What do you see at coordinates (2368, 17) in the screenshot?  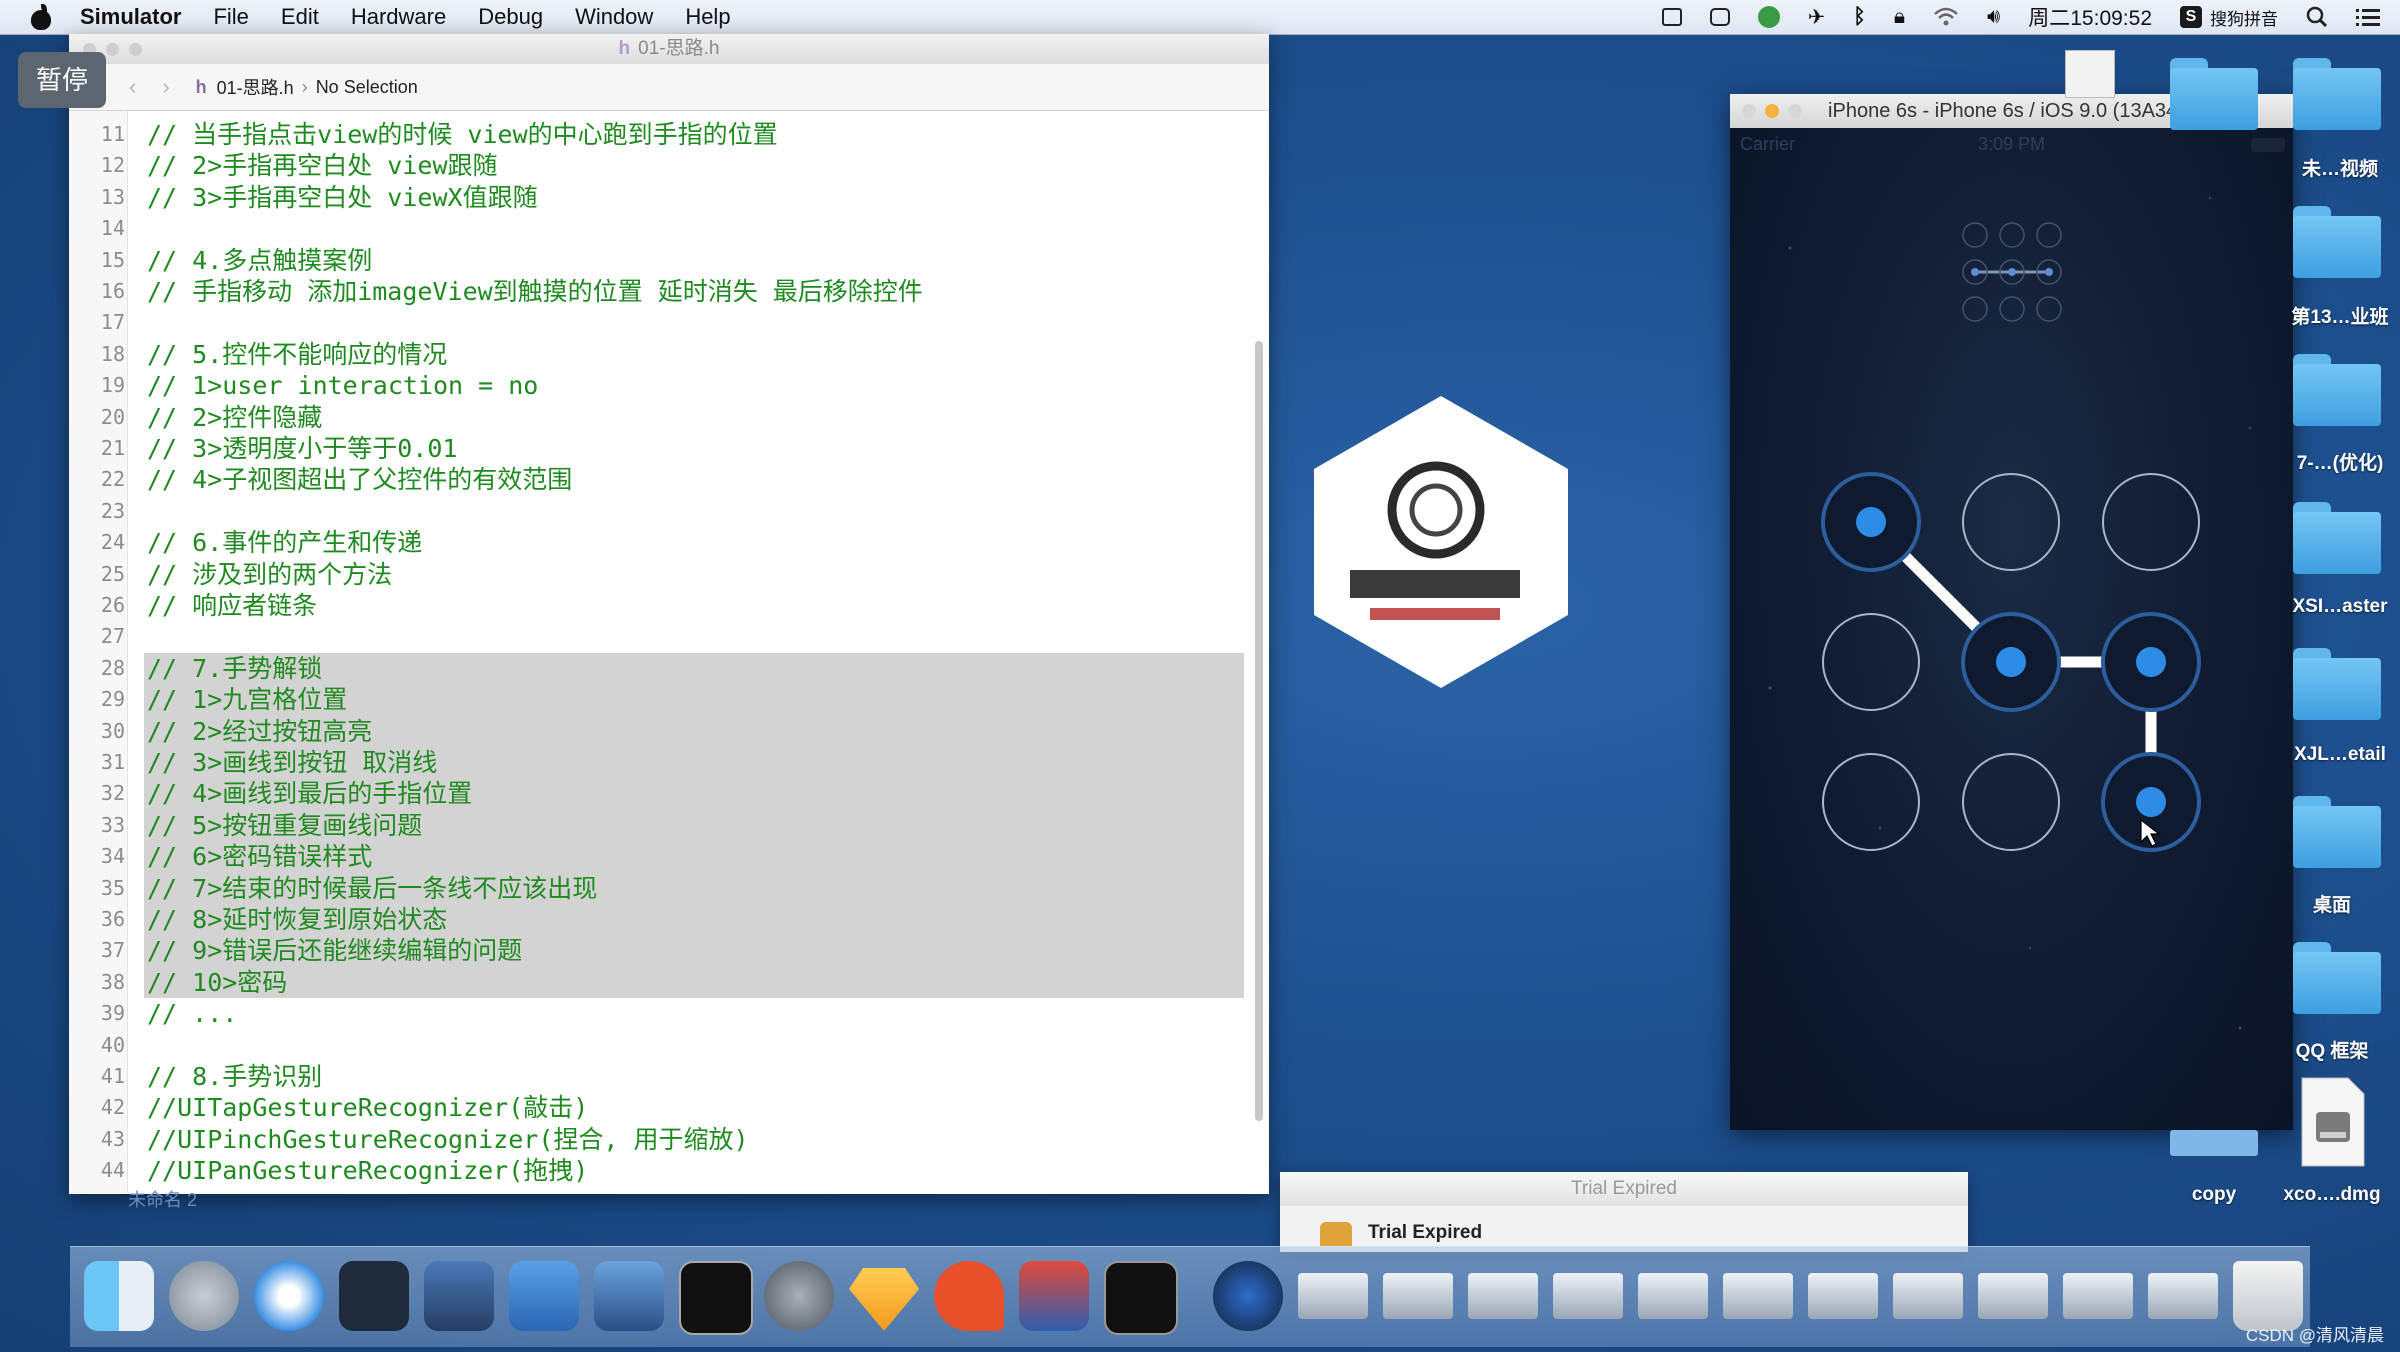 I see `notification-list-icon` at bounding box center [2368, 17].